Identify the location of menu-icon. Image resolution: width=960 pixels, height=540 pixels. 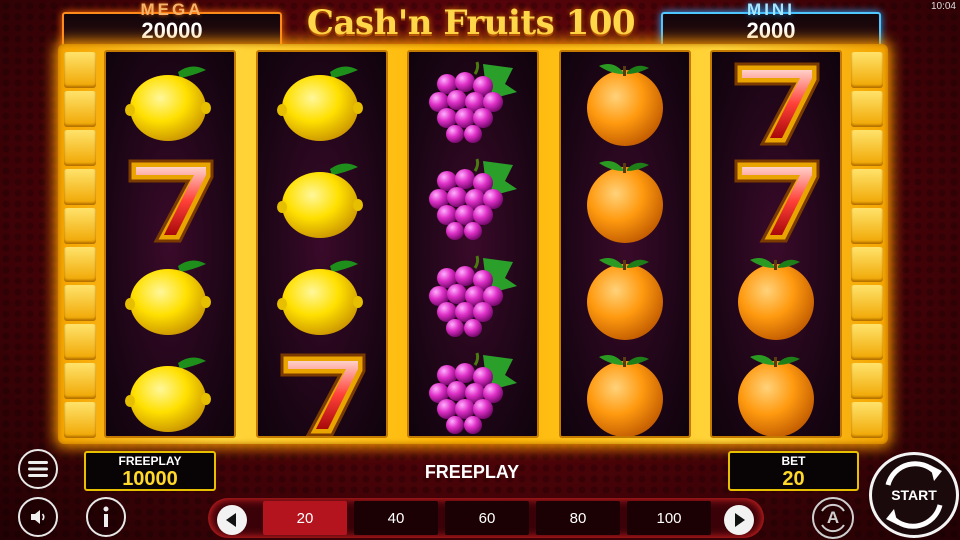
(38, 469).